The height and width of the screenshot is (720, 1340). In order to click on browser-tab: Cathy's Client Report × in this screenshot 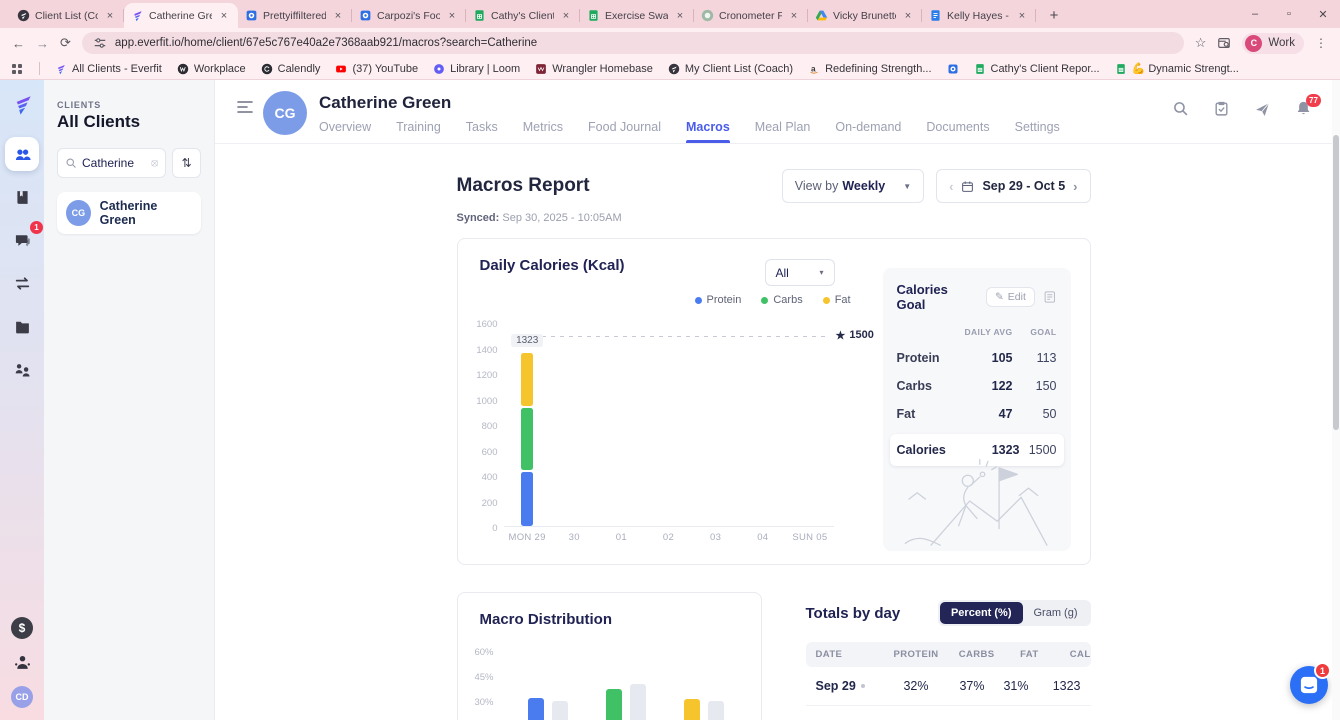, I will do `click(523, 15)`.